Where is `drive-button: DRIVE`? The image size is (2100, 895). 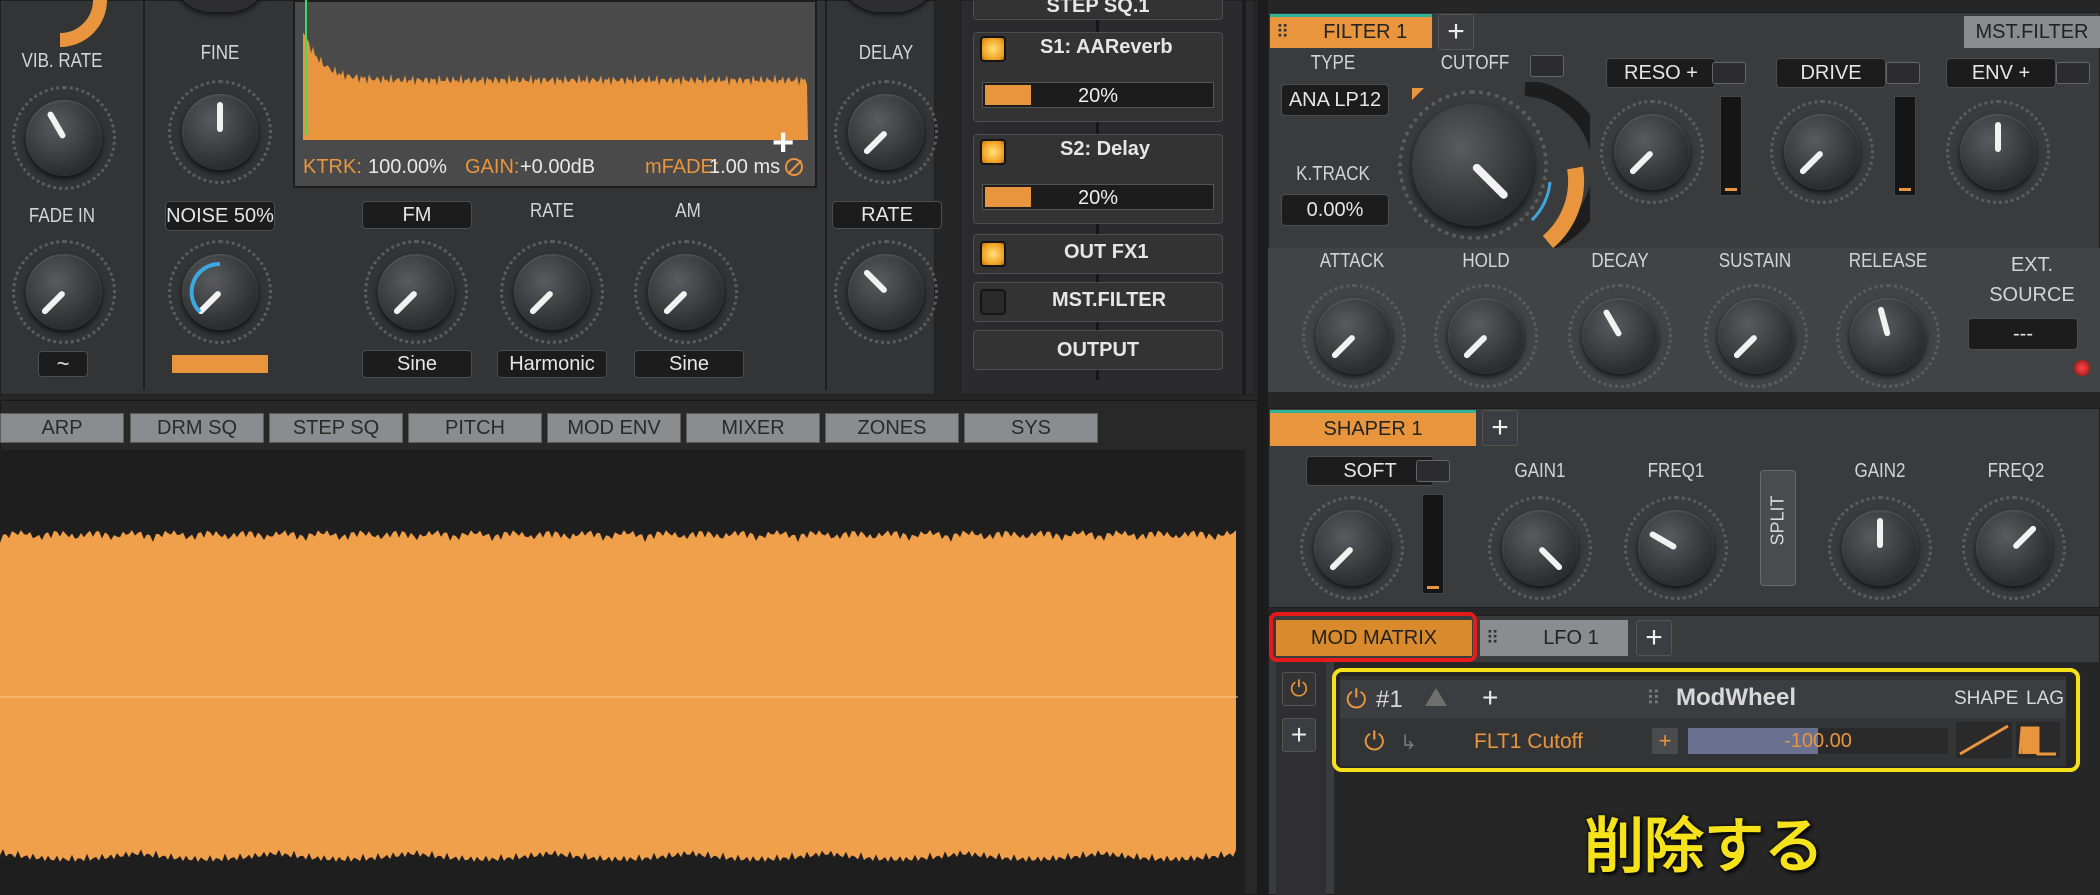
drive-button: DRIVE is located at coordinates (1831, 73).